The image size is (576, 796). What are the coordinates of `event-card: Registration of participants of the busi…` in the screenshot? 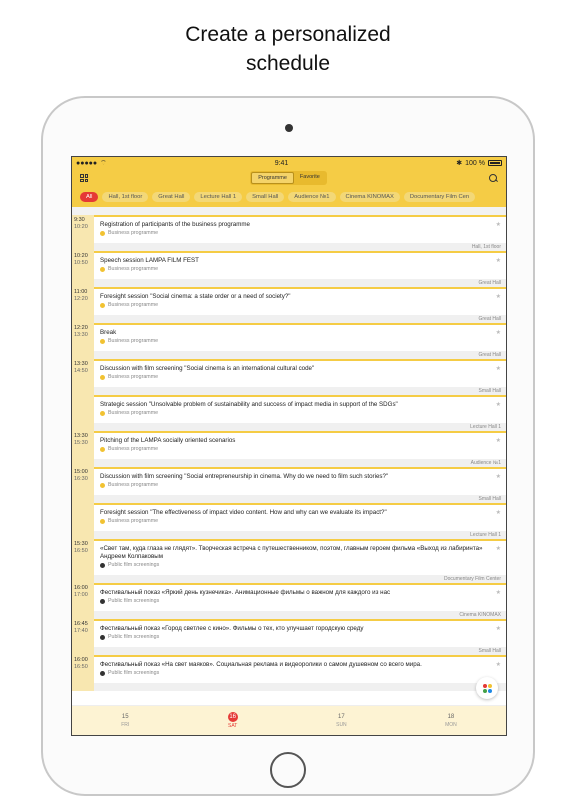 It's located at (300, 233).